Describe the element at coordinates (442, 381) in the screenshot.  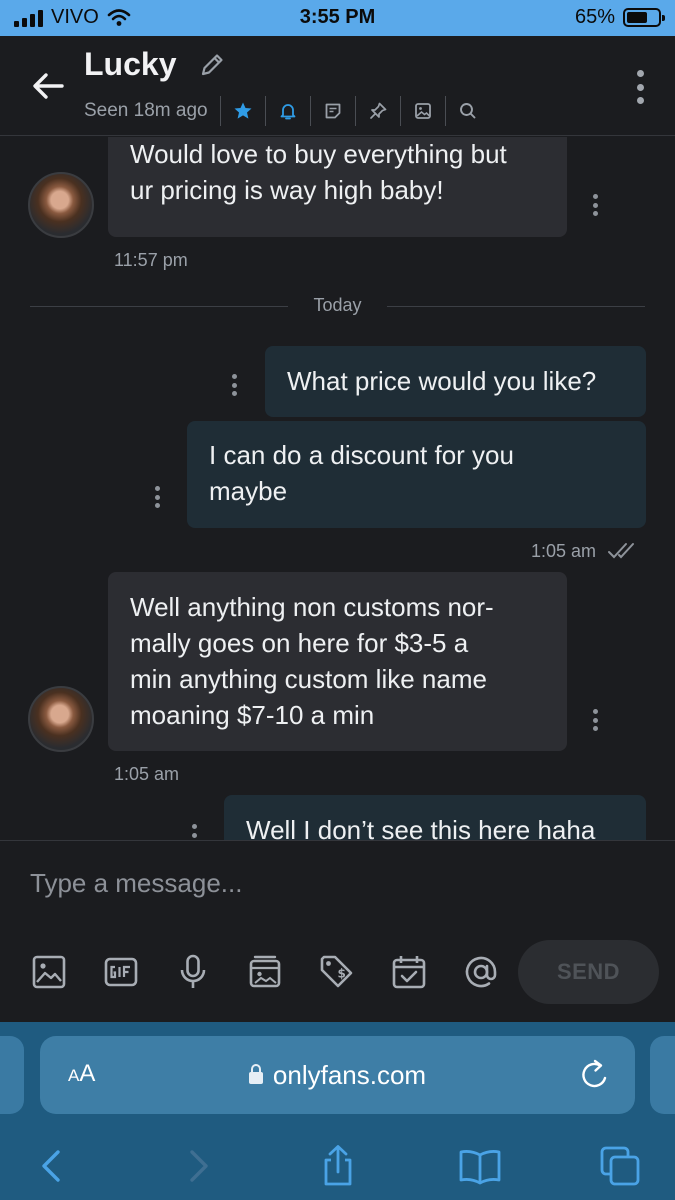
I see `message-line: What price would you like?` at that location.